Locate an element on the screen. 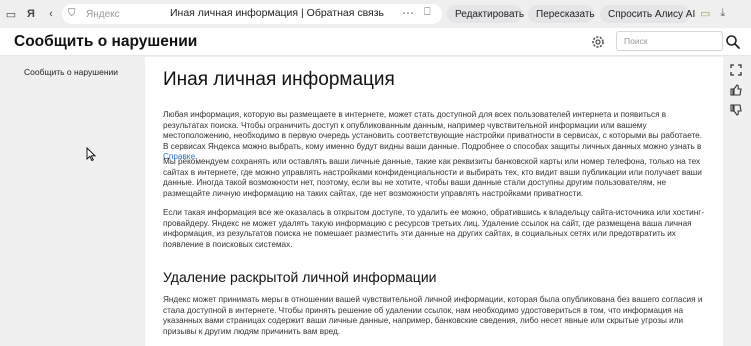  section-heading: Удаление раскрытой личной информации is located at coordinates (300, 277).